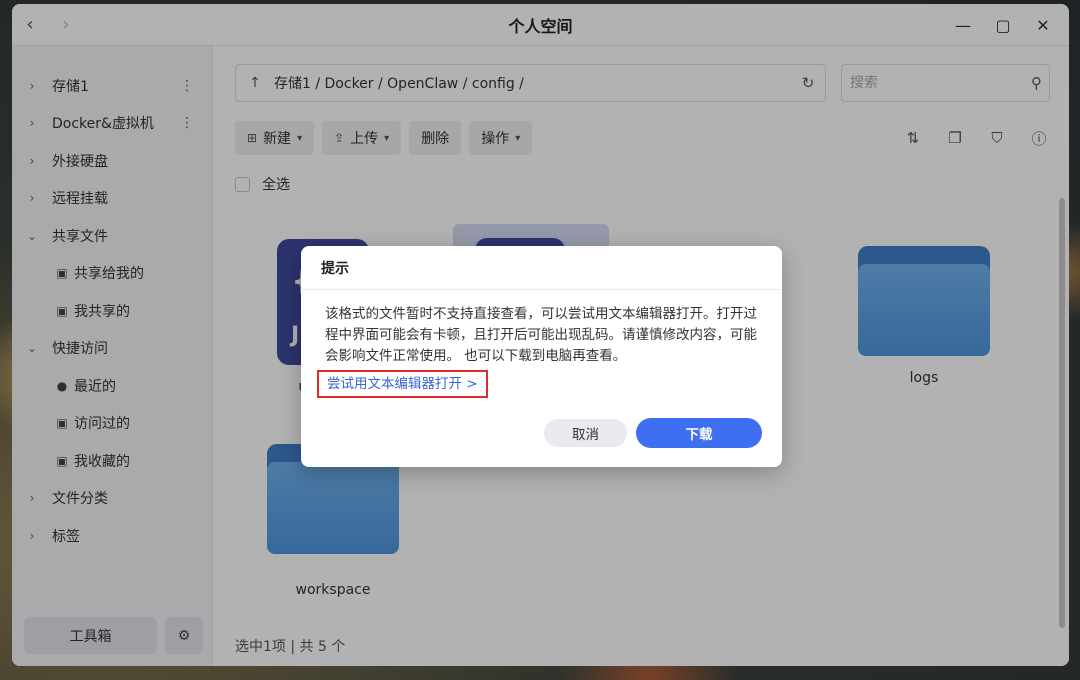  Describe the element at coordinates (541, 268) in the screenshot. I see `dialog-title: 提示` at that location.